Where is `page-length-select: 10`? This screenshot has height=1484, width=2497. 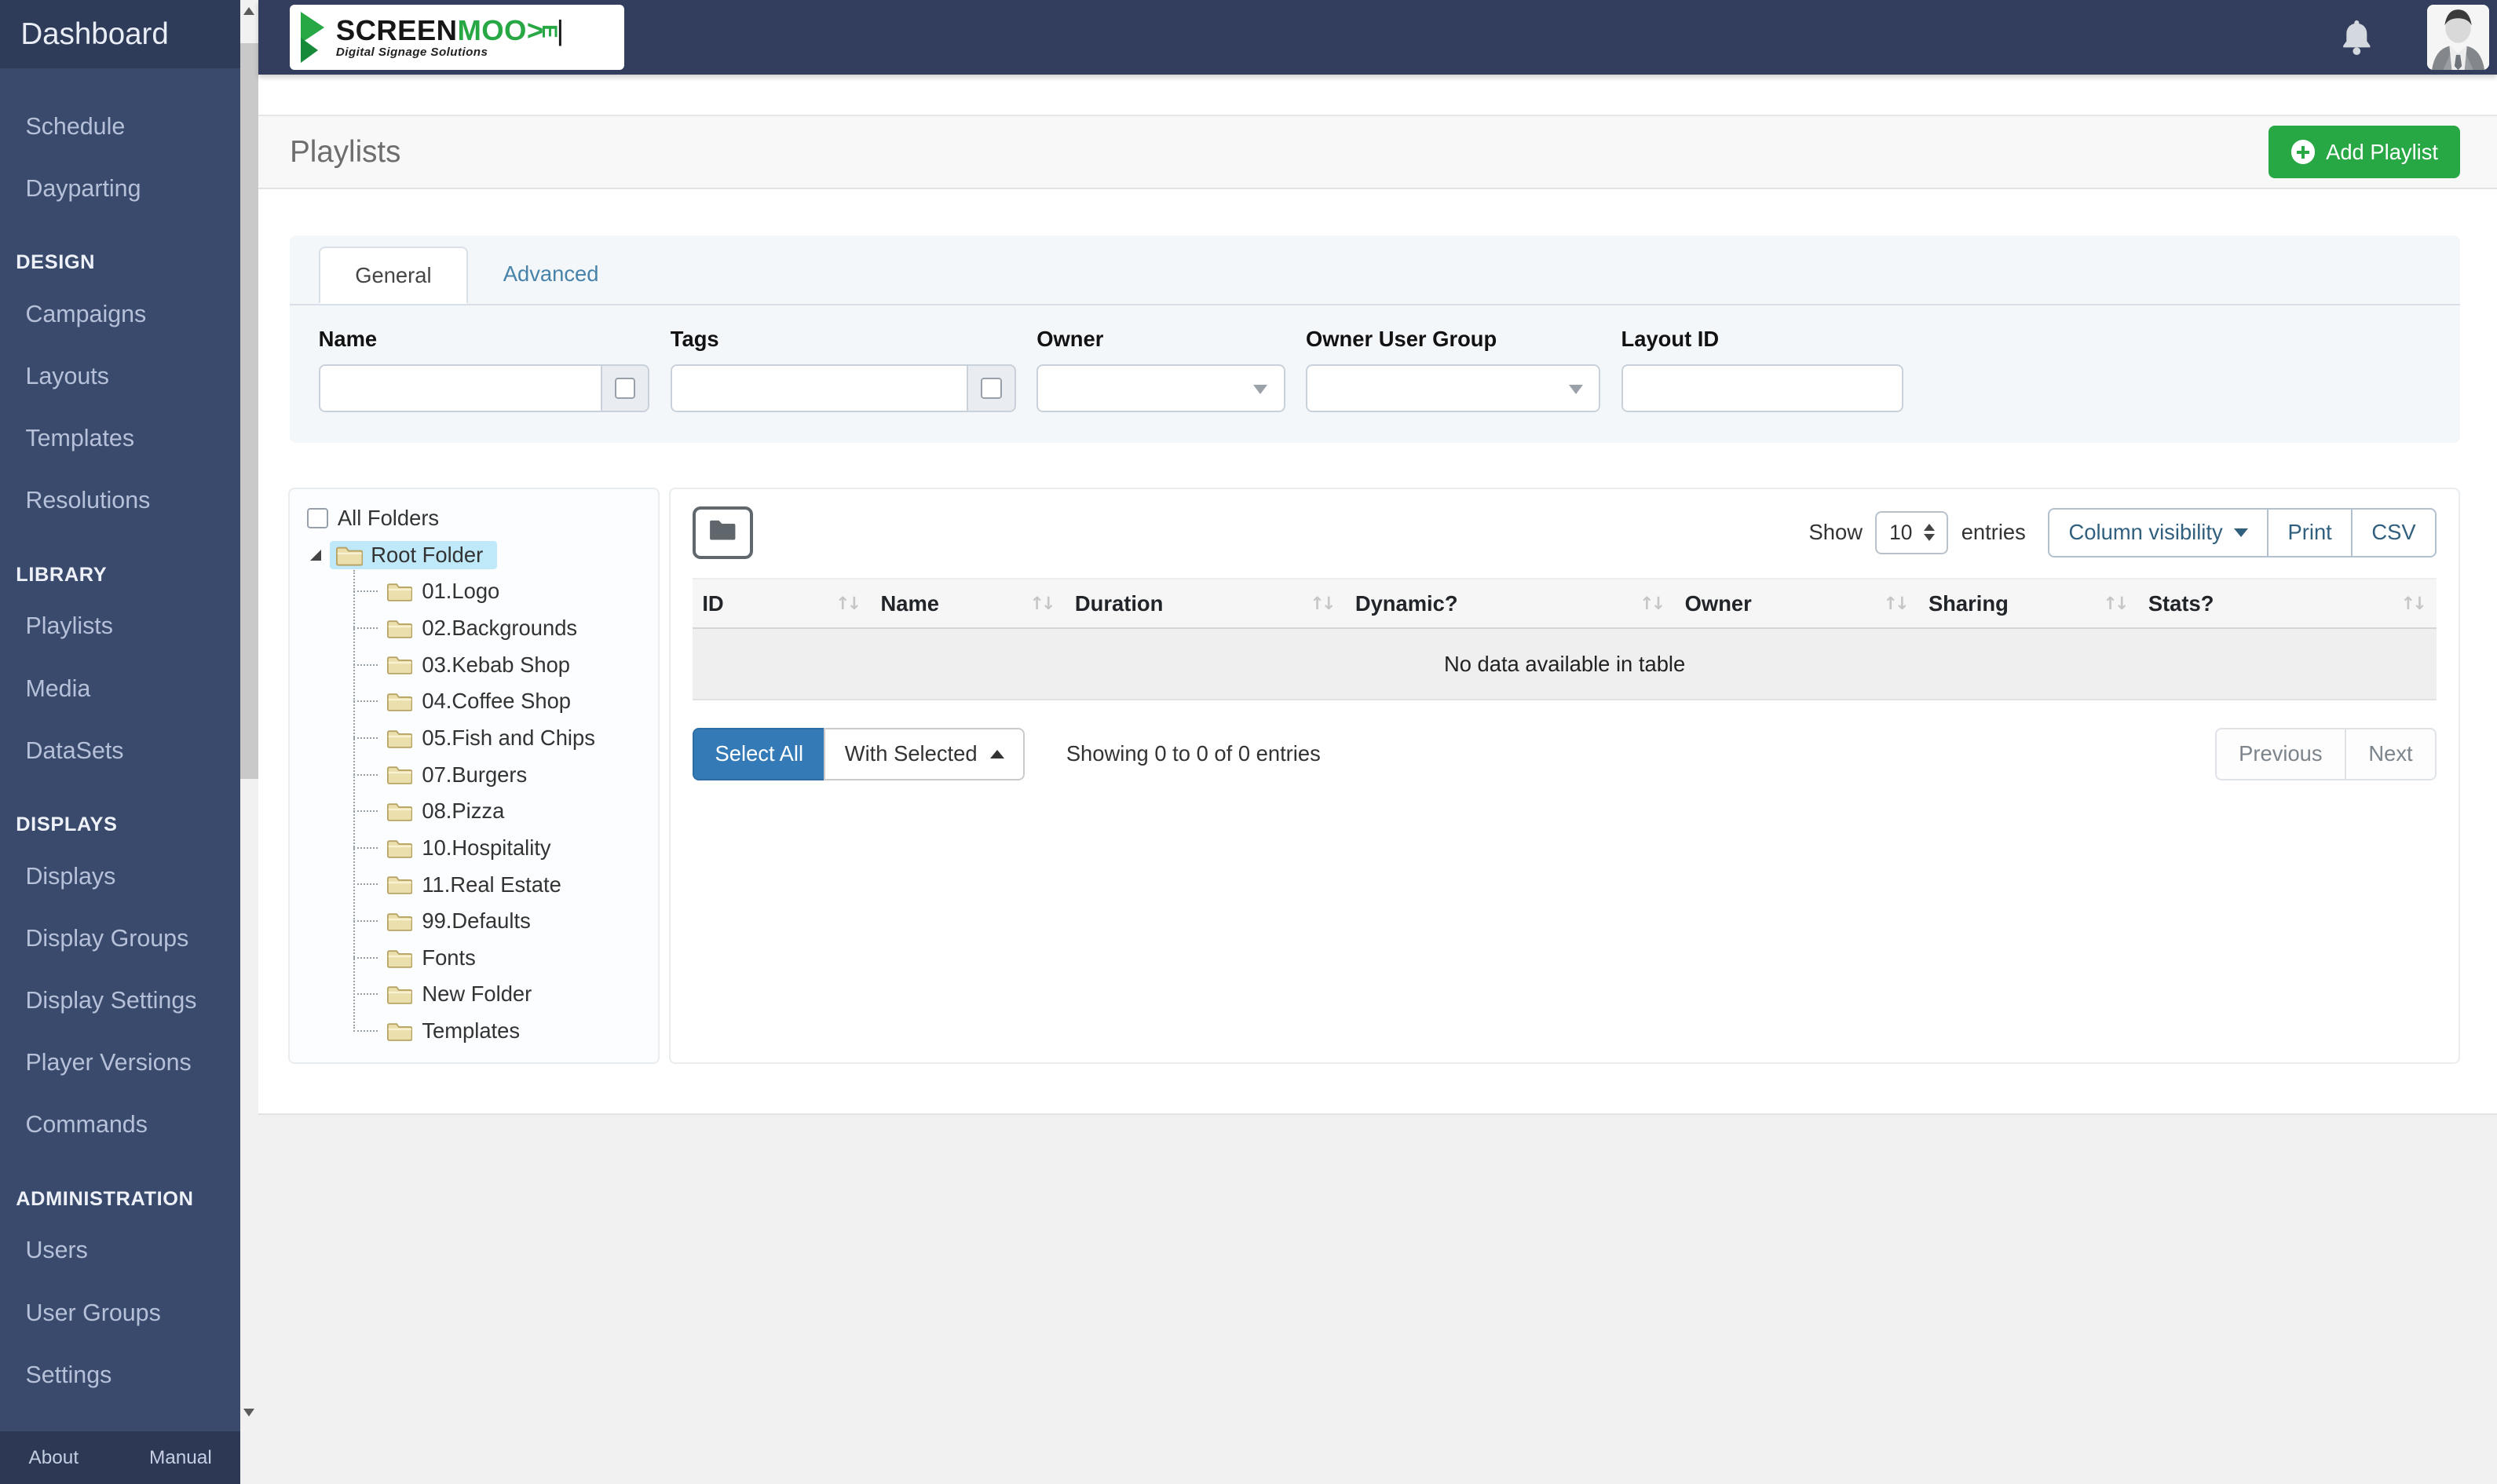 page-length-select: 10 is located at coordinates (1912, 532).